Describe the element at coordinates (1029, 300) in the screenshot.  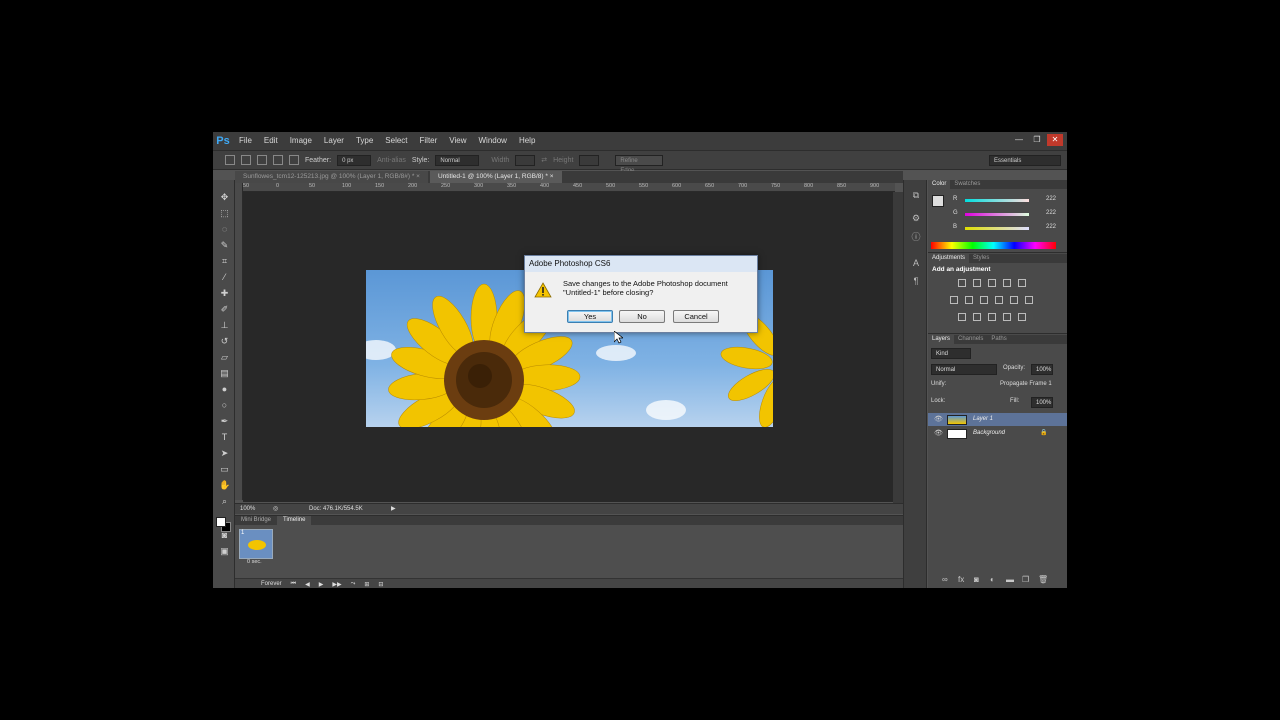
I see `color-lookup-icon` at that location.